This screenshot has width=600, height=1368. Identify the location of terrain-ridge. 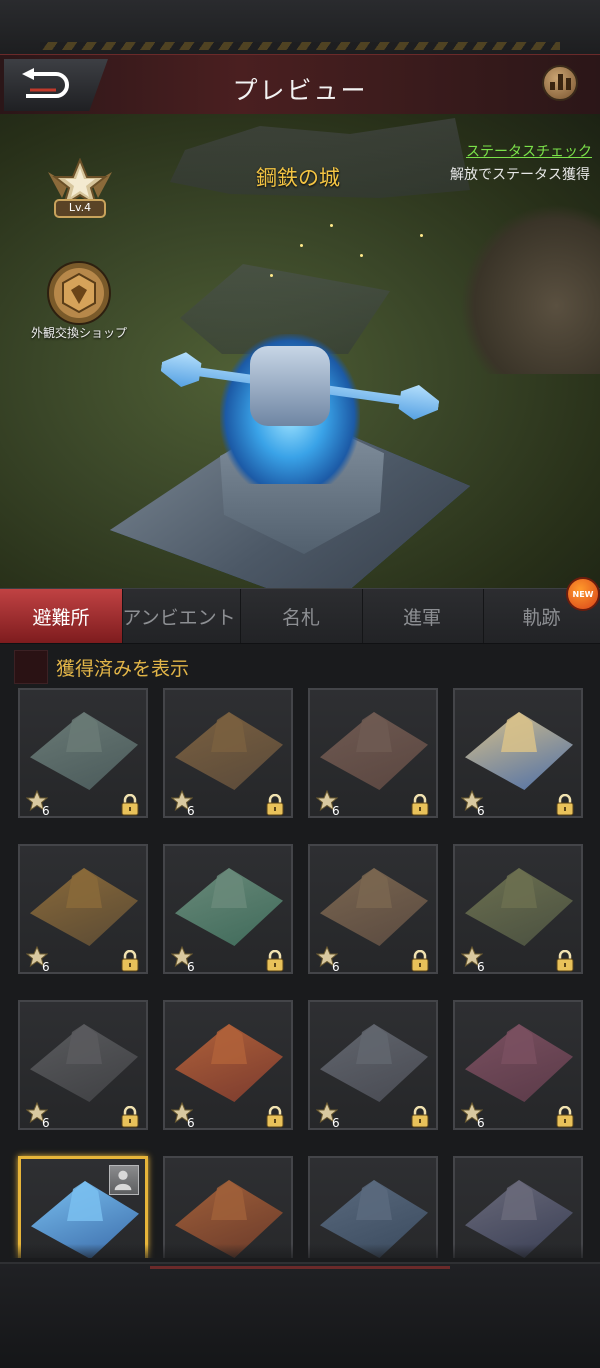
(530, 289).